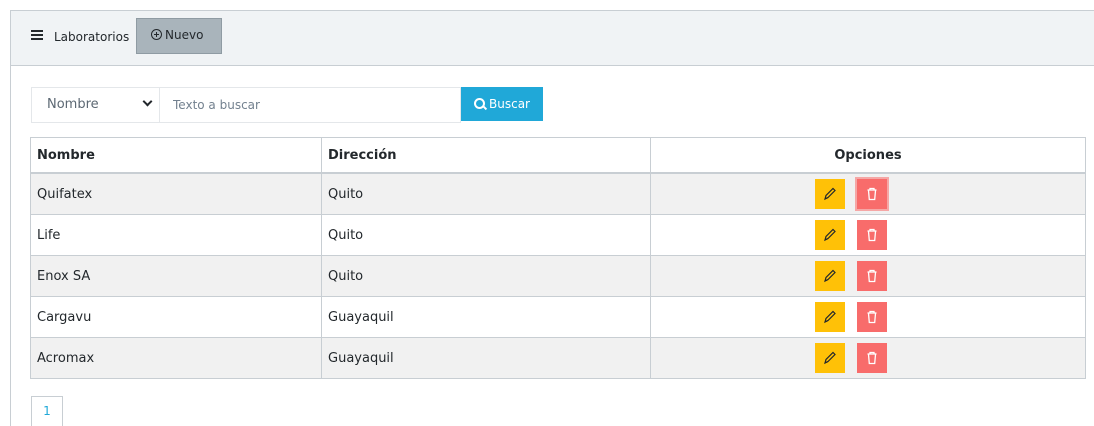  What do you see at coordinates (486, 155) in the screenshot?
I see `column-header-address: Dirección` at bounding box center [486, 155].